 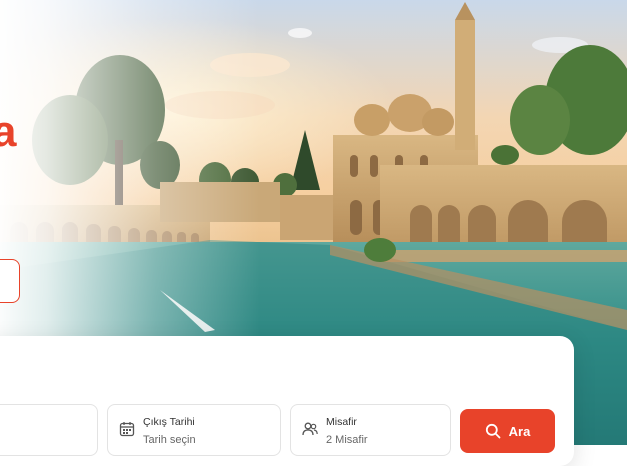 What do you see at coordinates (127, 429) in the screenshot?
I see `calendar-icon` at bounding box center [127, 429].